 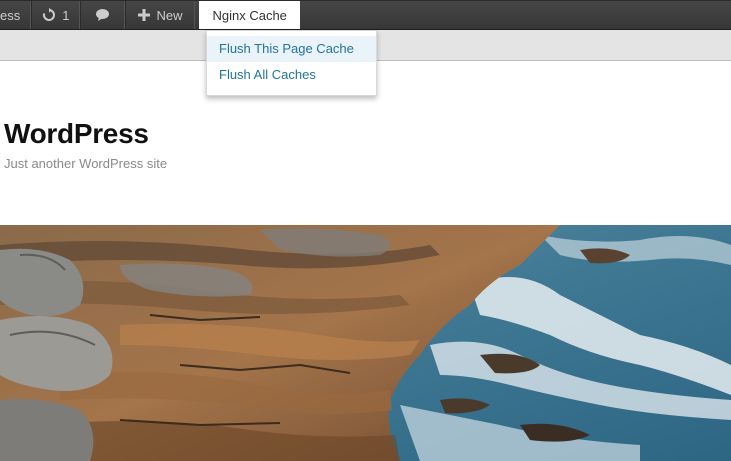 What do you see at coordinates (76, 134) in the screenshot?
I see `site-title: WordPress` at bounding box center [76, 134].